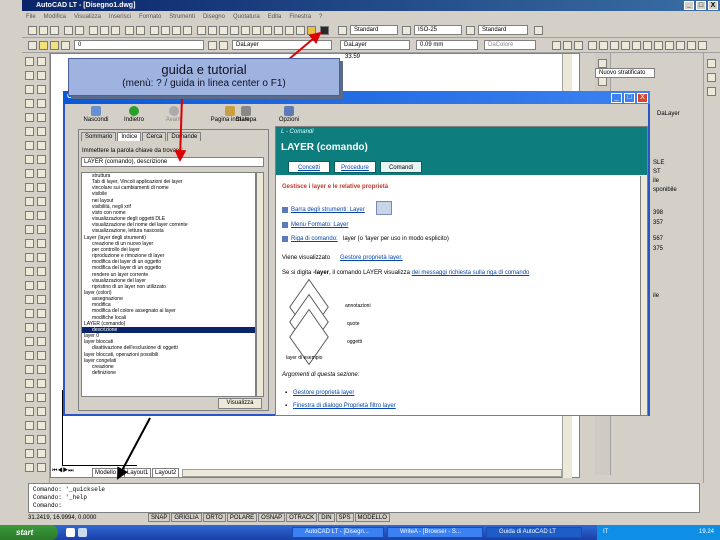 This screenshot has width=720, height=540. I want to click on sheetset-icon, so click(256, 30).